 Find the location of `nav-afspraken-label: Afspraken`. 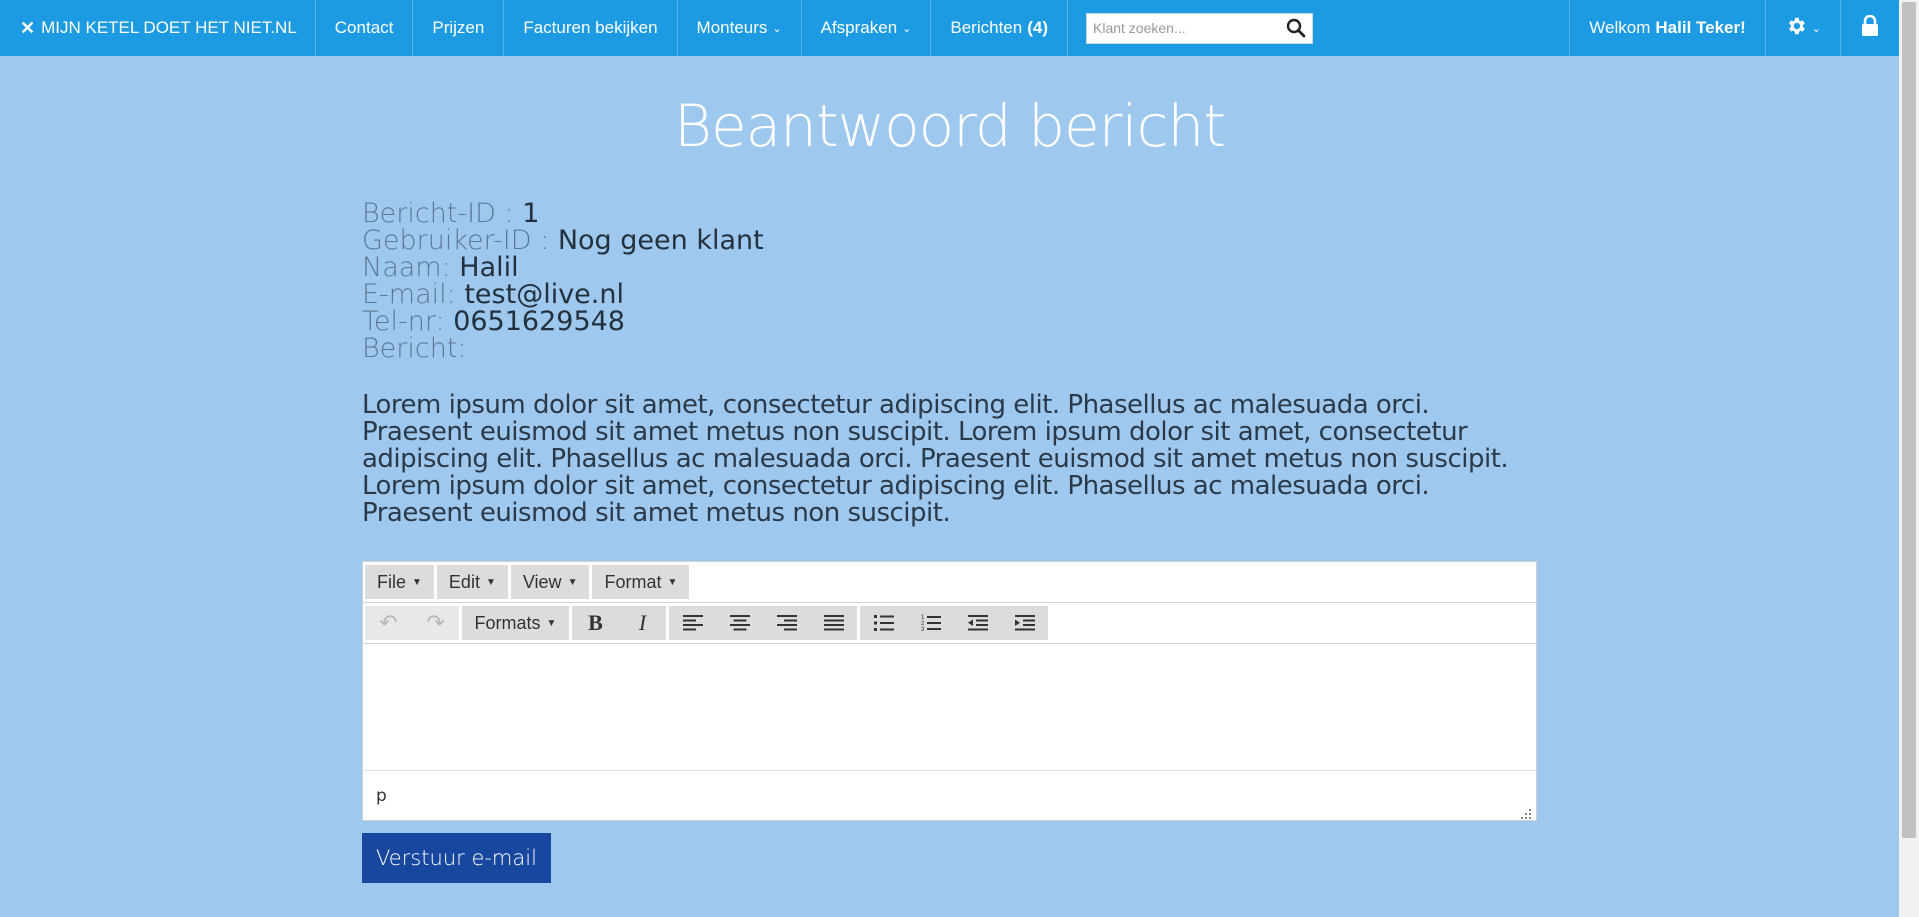

nav-afspraken-label: Afspraken is located at coordinates (859, 27).